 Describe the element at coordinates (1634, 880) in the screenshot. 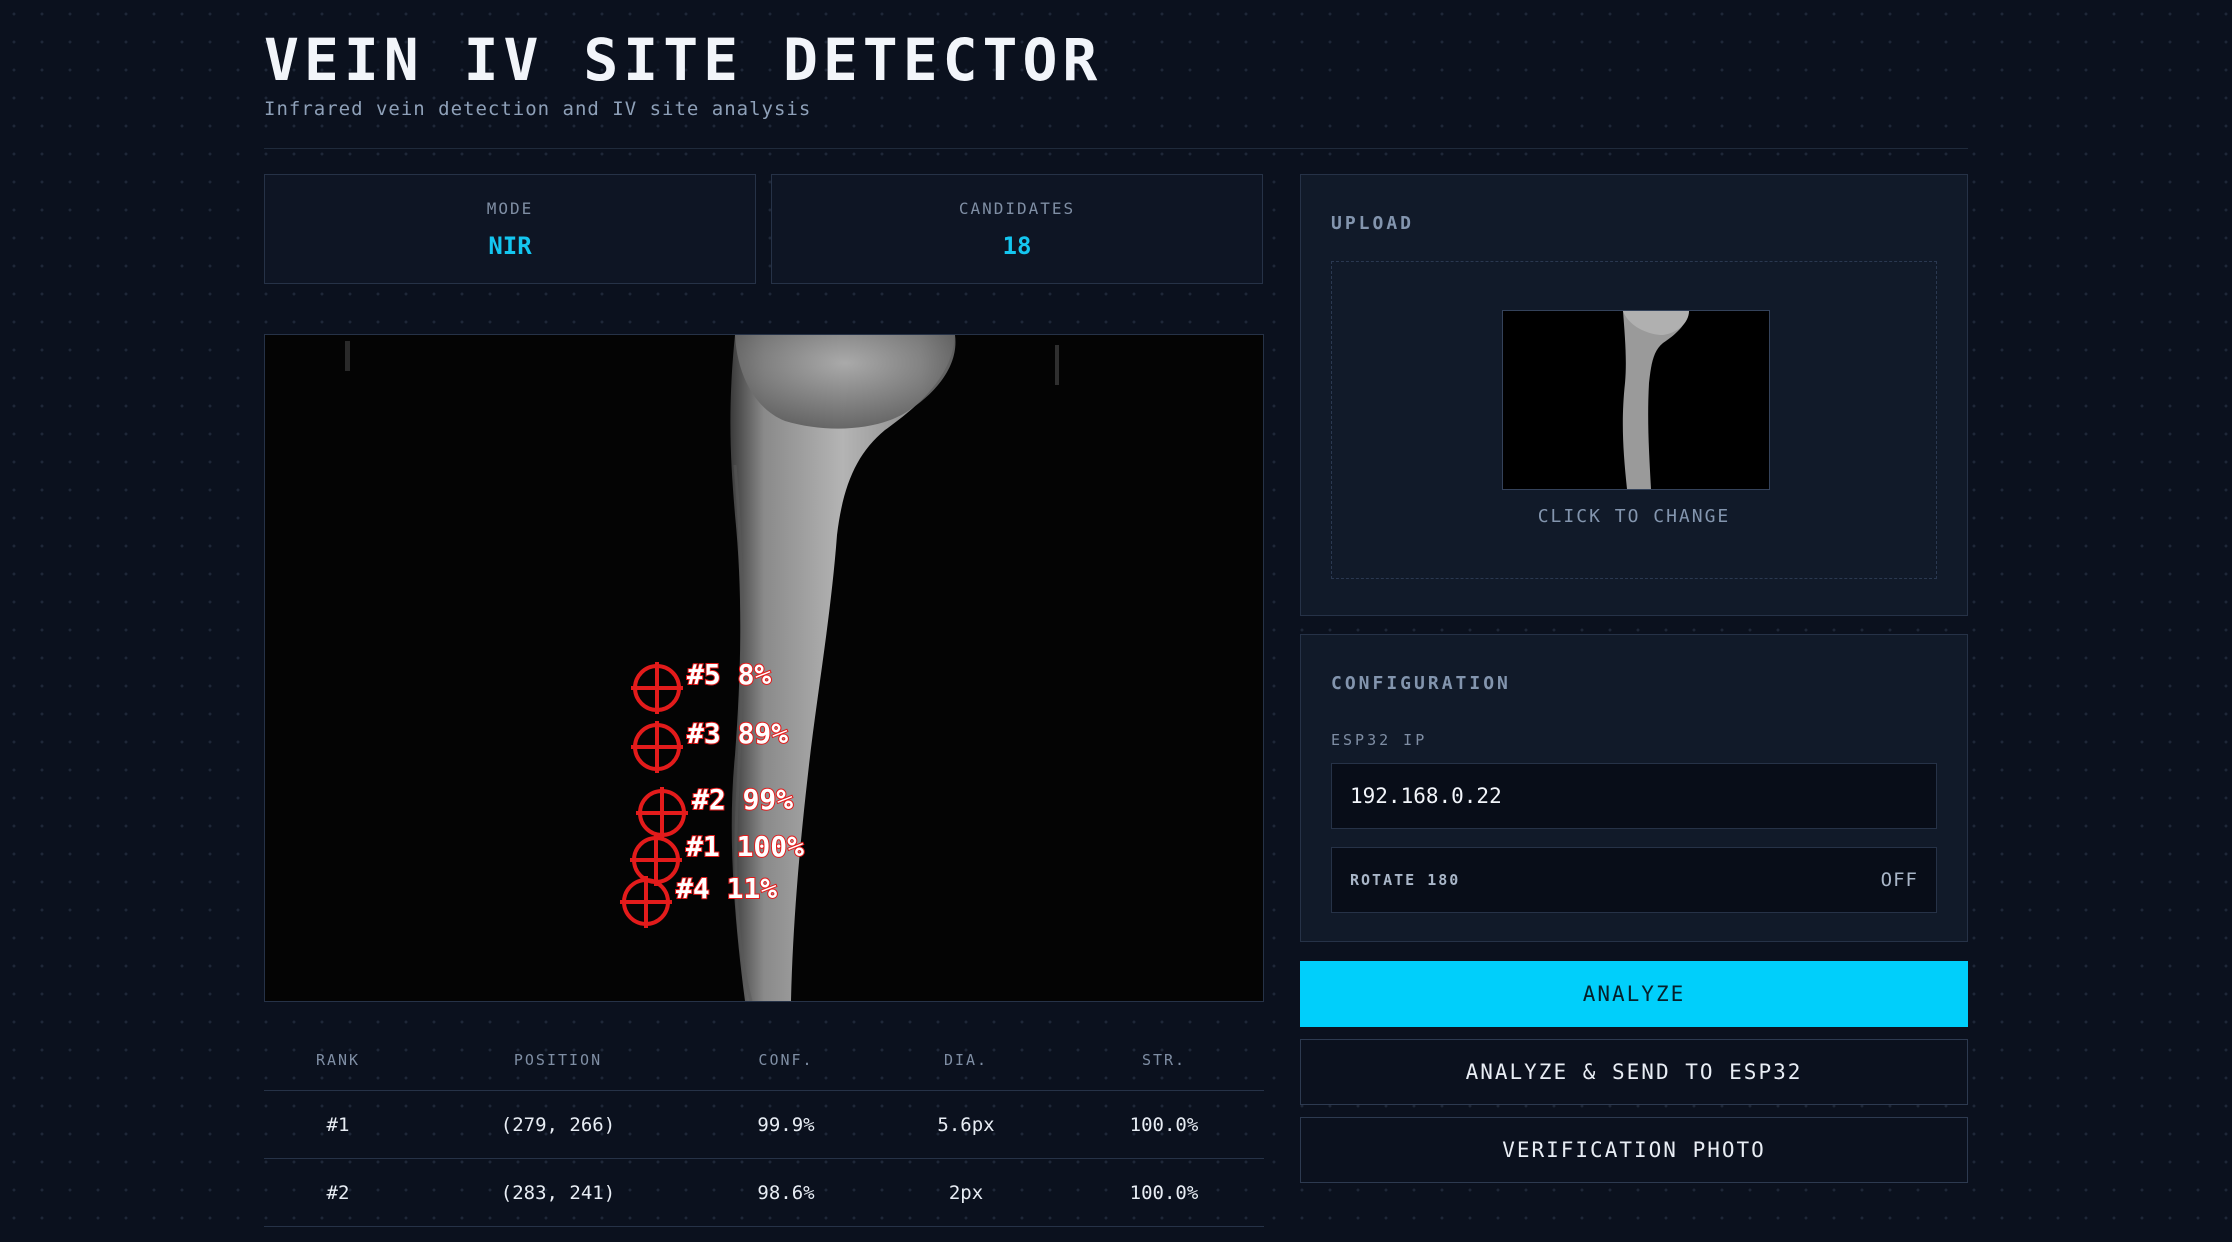

I see `rotate-180-toggle: ROTATE 180 OFF` at that location.